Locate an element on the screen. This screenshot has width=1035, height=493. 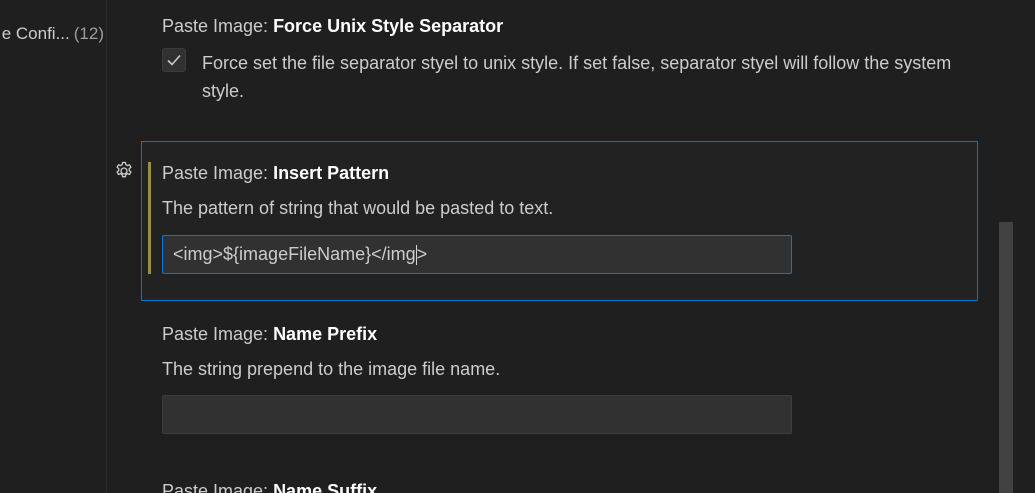
check-icon is located at coordinates (174, 60).